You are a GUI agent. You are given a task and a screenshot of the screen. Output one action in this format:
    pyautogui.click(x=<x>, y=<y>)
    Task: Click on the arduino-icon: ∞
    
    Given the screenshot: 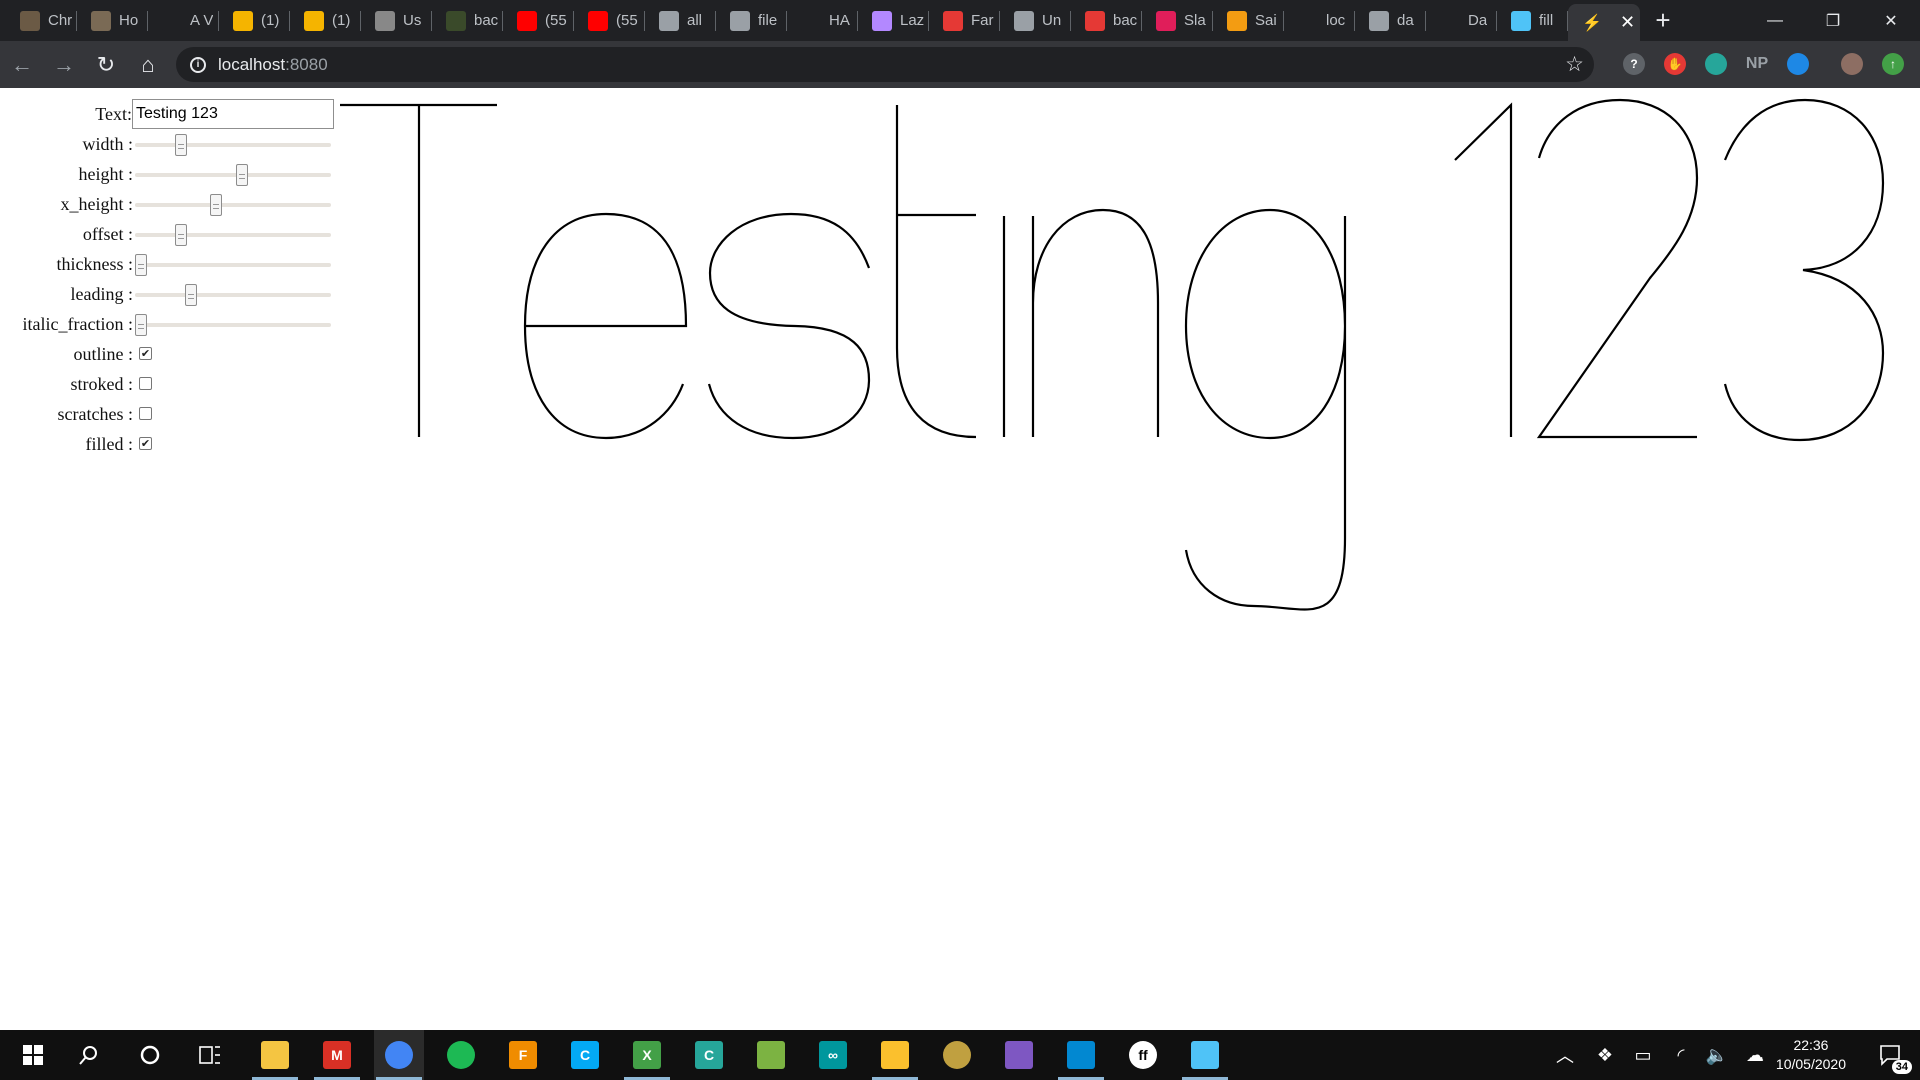 What is the action you would take?
    pyautogui.click(x=833, y=1055)
    